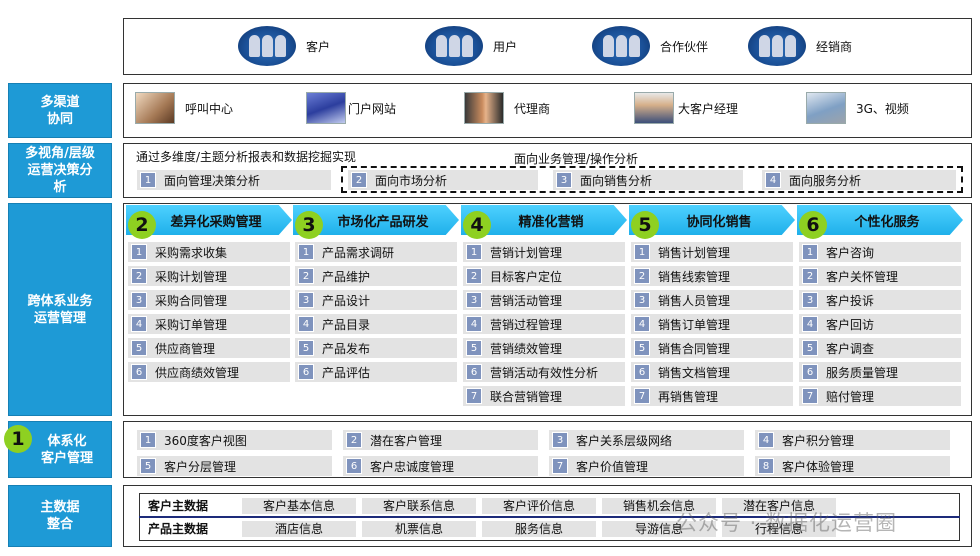  Describe the element at coordinates (684, 46) in the screenshot. I see `actor-label: 合作伙伴` at that location.